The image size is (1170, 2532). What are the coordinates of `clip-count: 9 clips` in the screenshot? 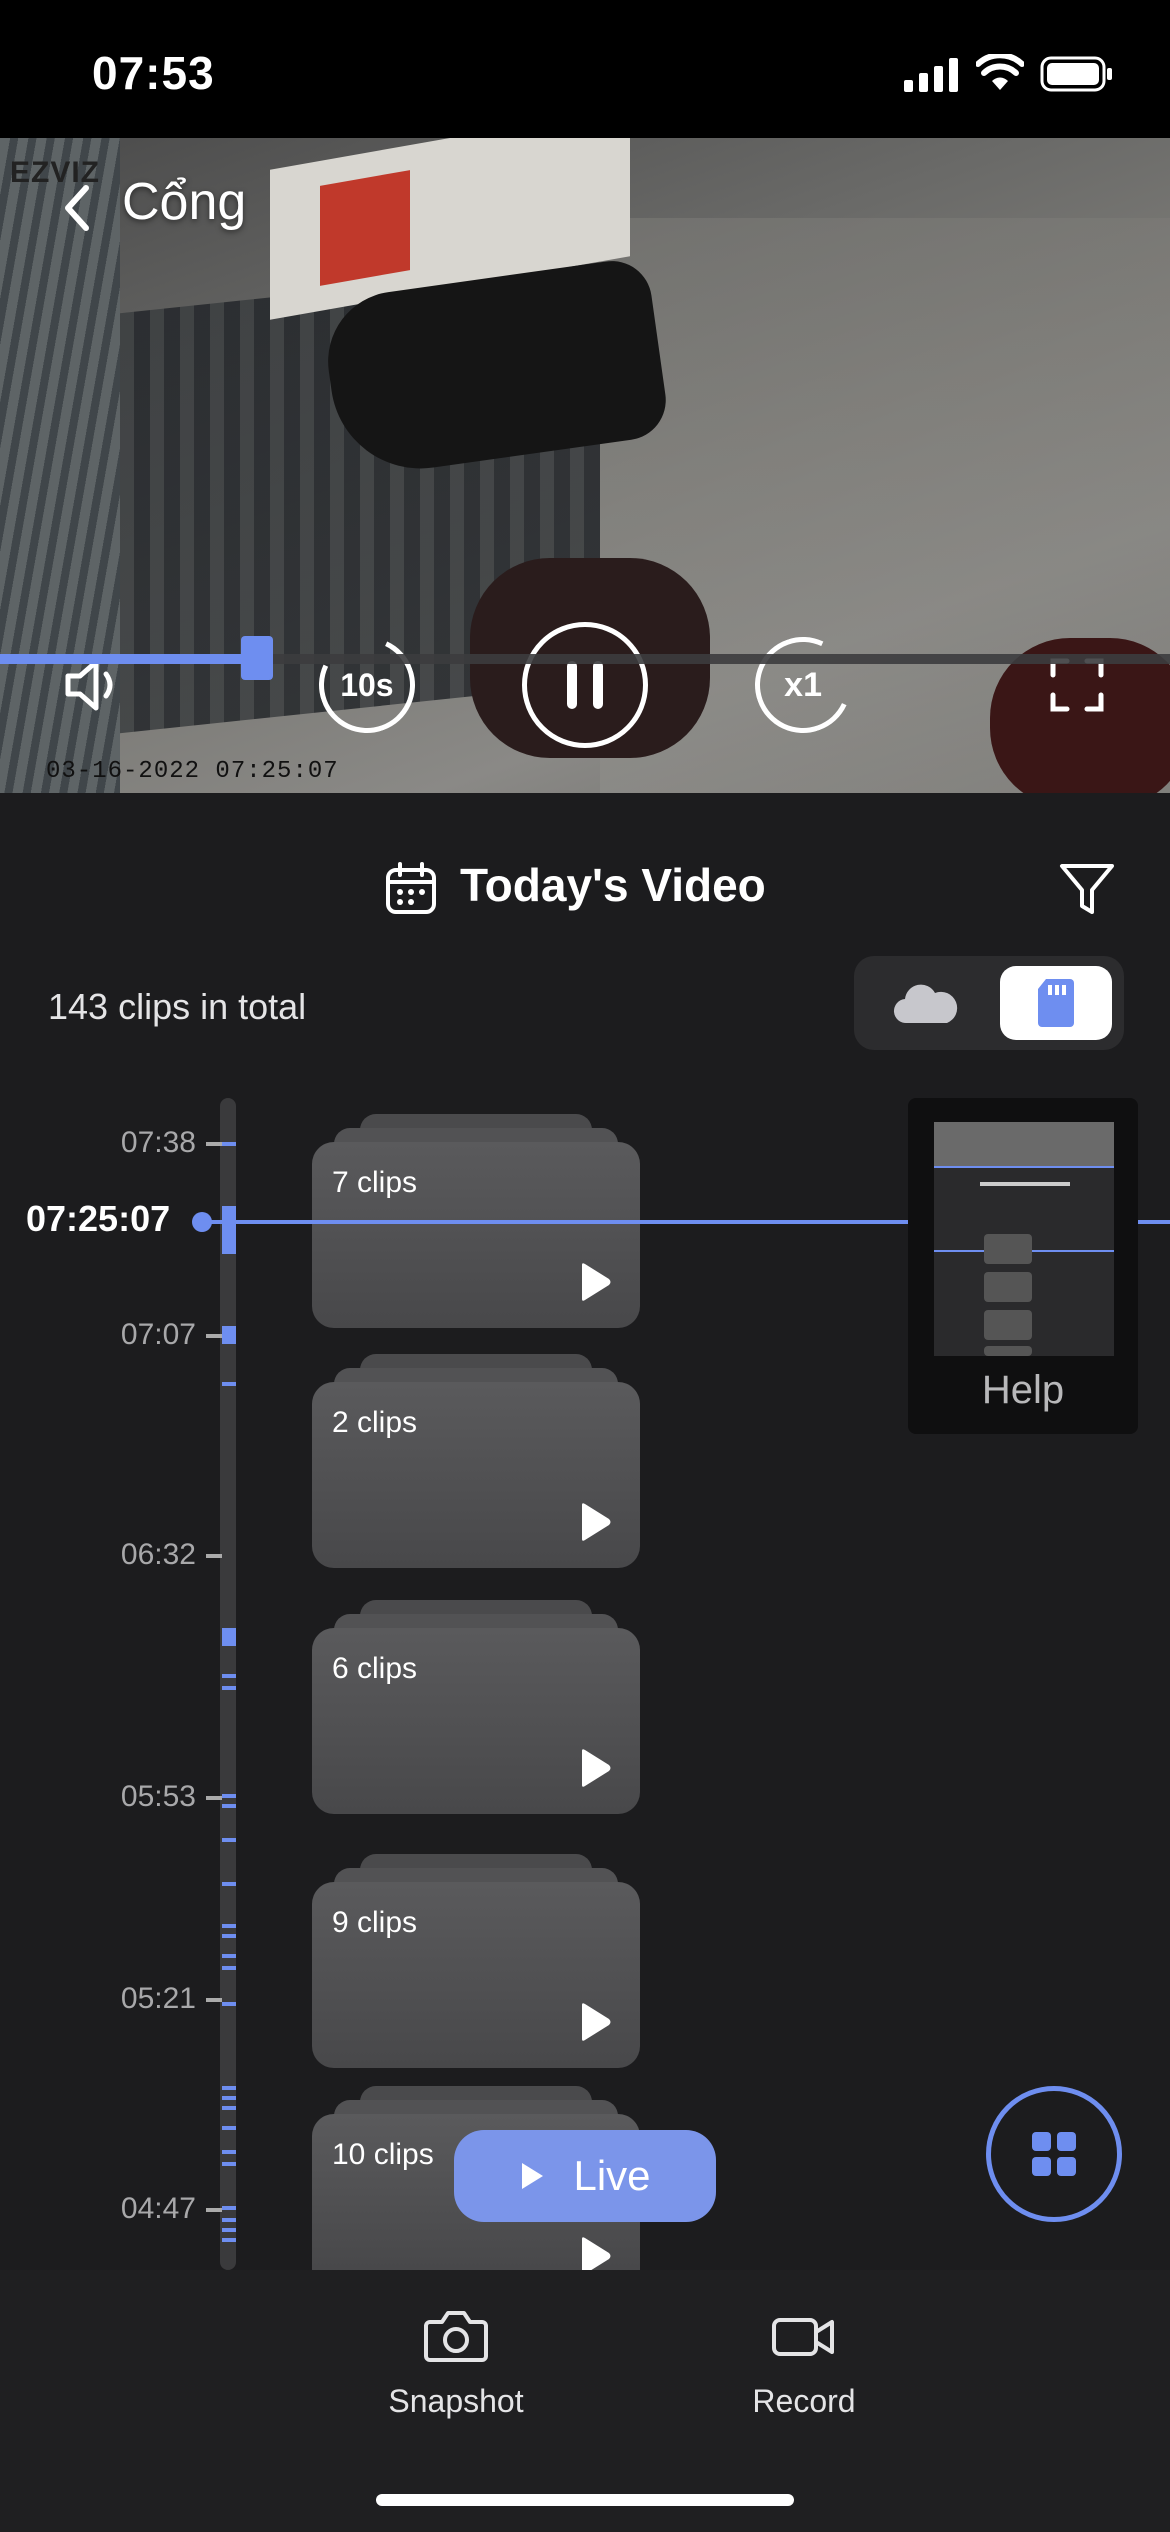 It's located at (375, 1922).